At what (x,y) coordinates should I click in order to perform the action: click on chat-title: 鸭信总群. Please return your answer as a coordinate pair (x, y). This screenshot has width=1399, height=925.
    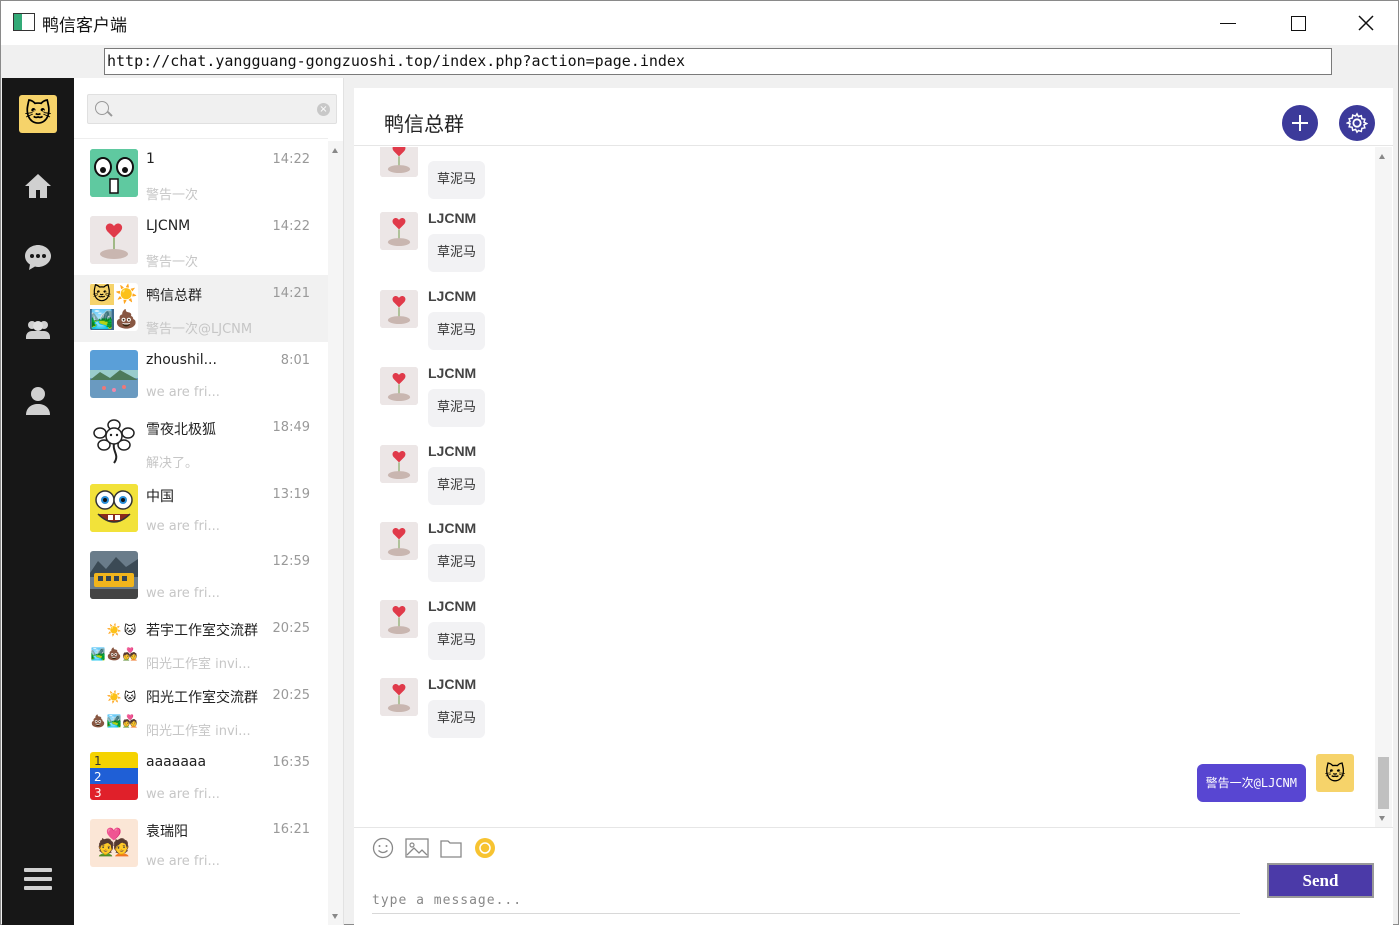
    Looking at the image, I should click on (424, 124).